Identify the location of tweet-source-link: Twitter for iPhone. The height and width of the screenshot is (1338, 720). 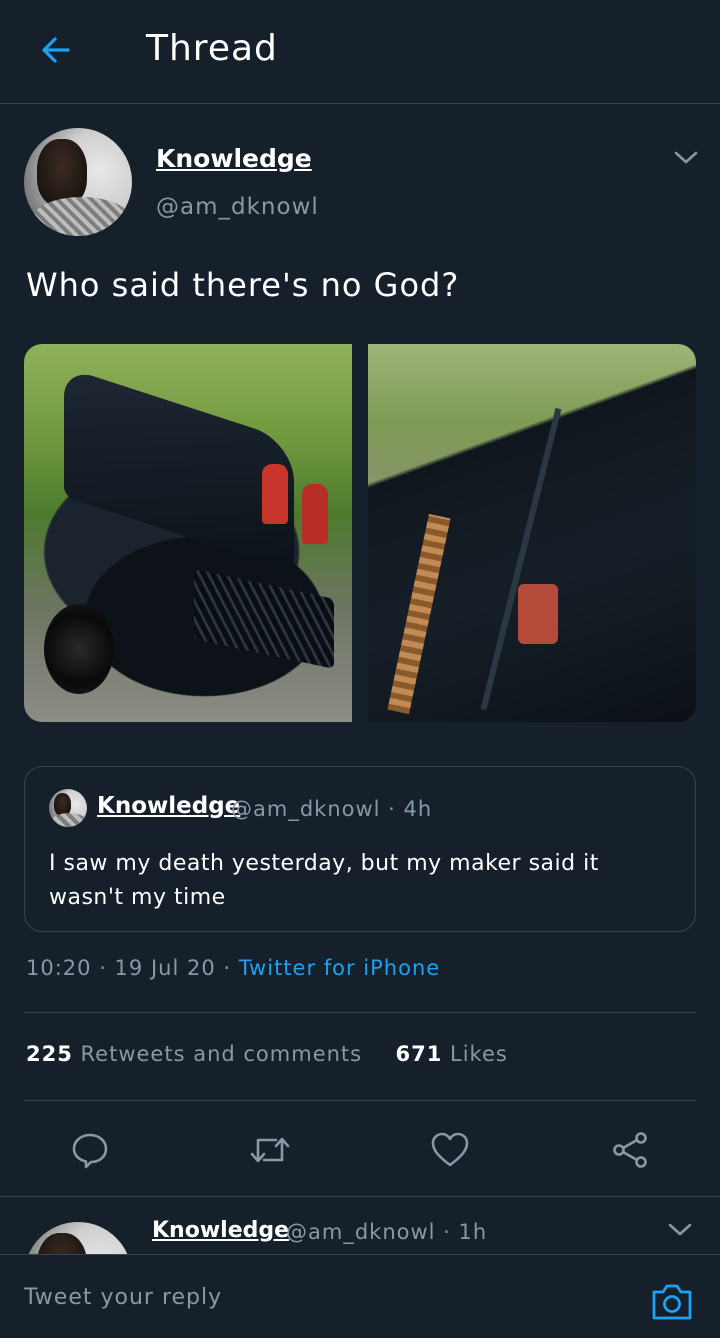
(340, 968).